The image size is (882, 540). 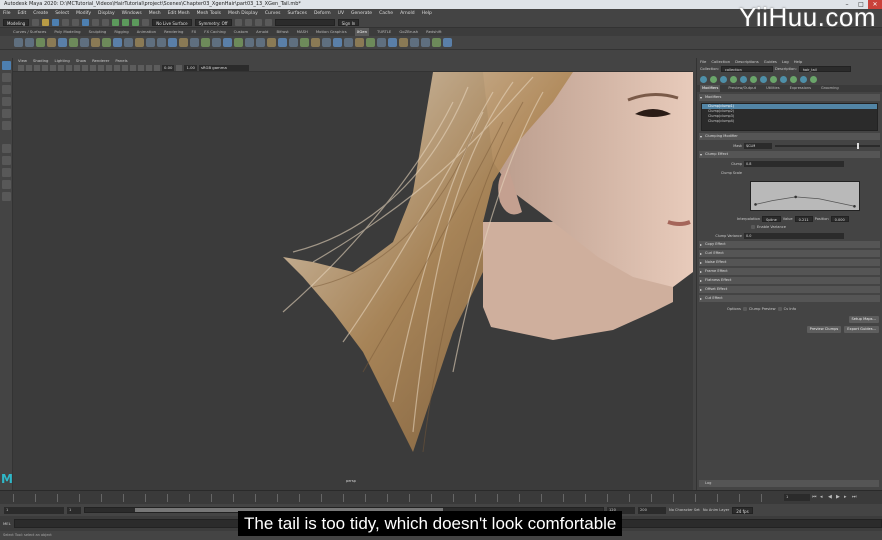 I want to click on ambient-occlusion-icon, so click(x=117, y=67).